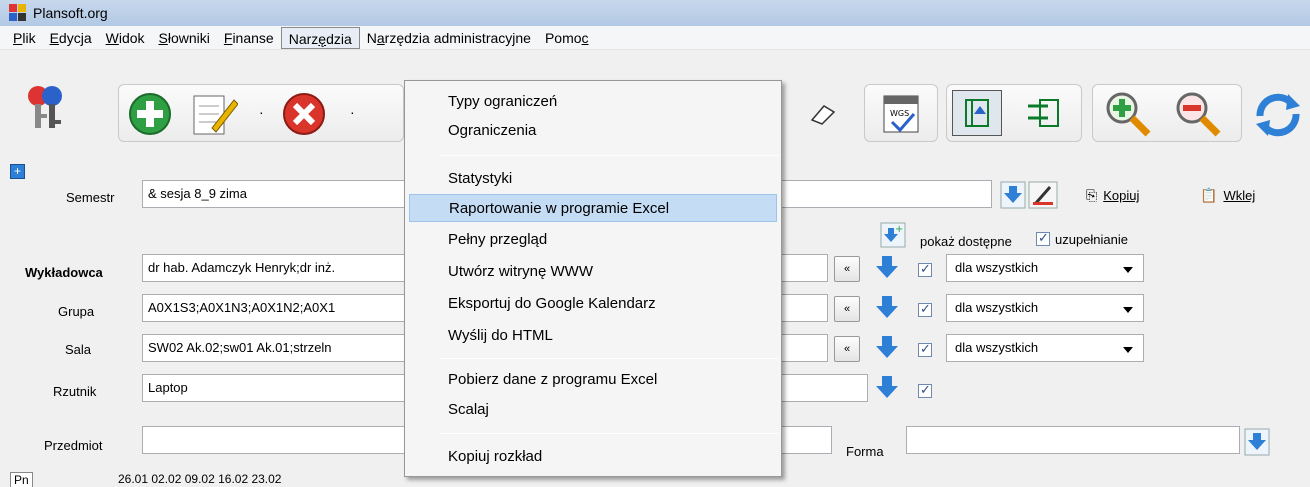 Image resolution: width=1310 pixels, height=487 pixels. I want to click on wykladowca-combo: dla wszystkich, so click(1045, 268).